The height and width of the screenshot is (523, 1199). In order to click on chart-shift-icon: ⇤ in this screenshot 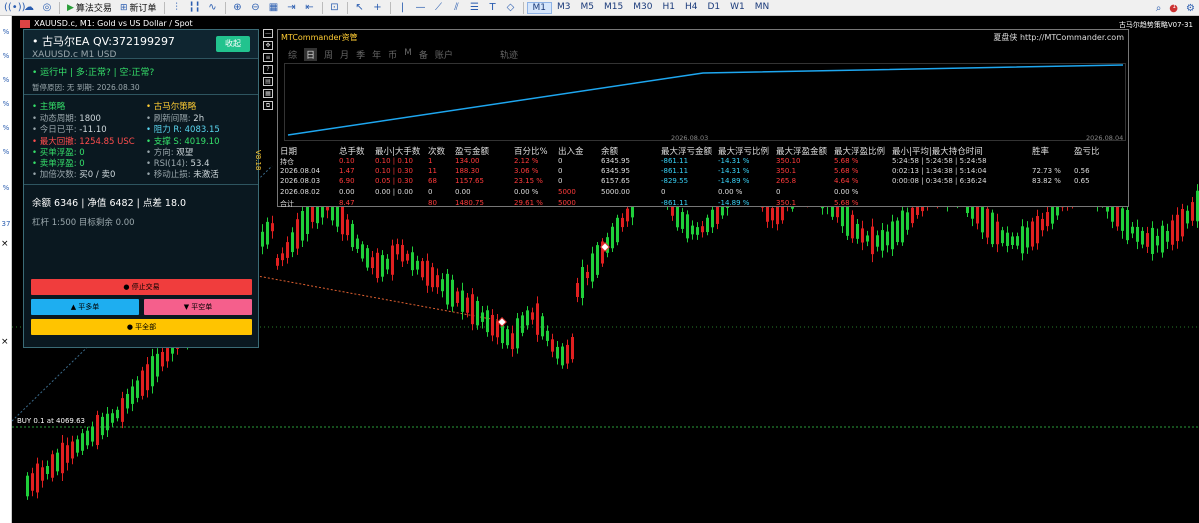, I will do `click(310, 8)`.